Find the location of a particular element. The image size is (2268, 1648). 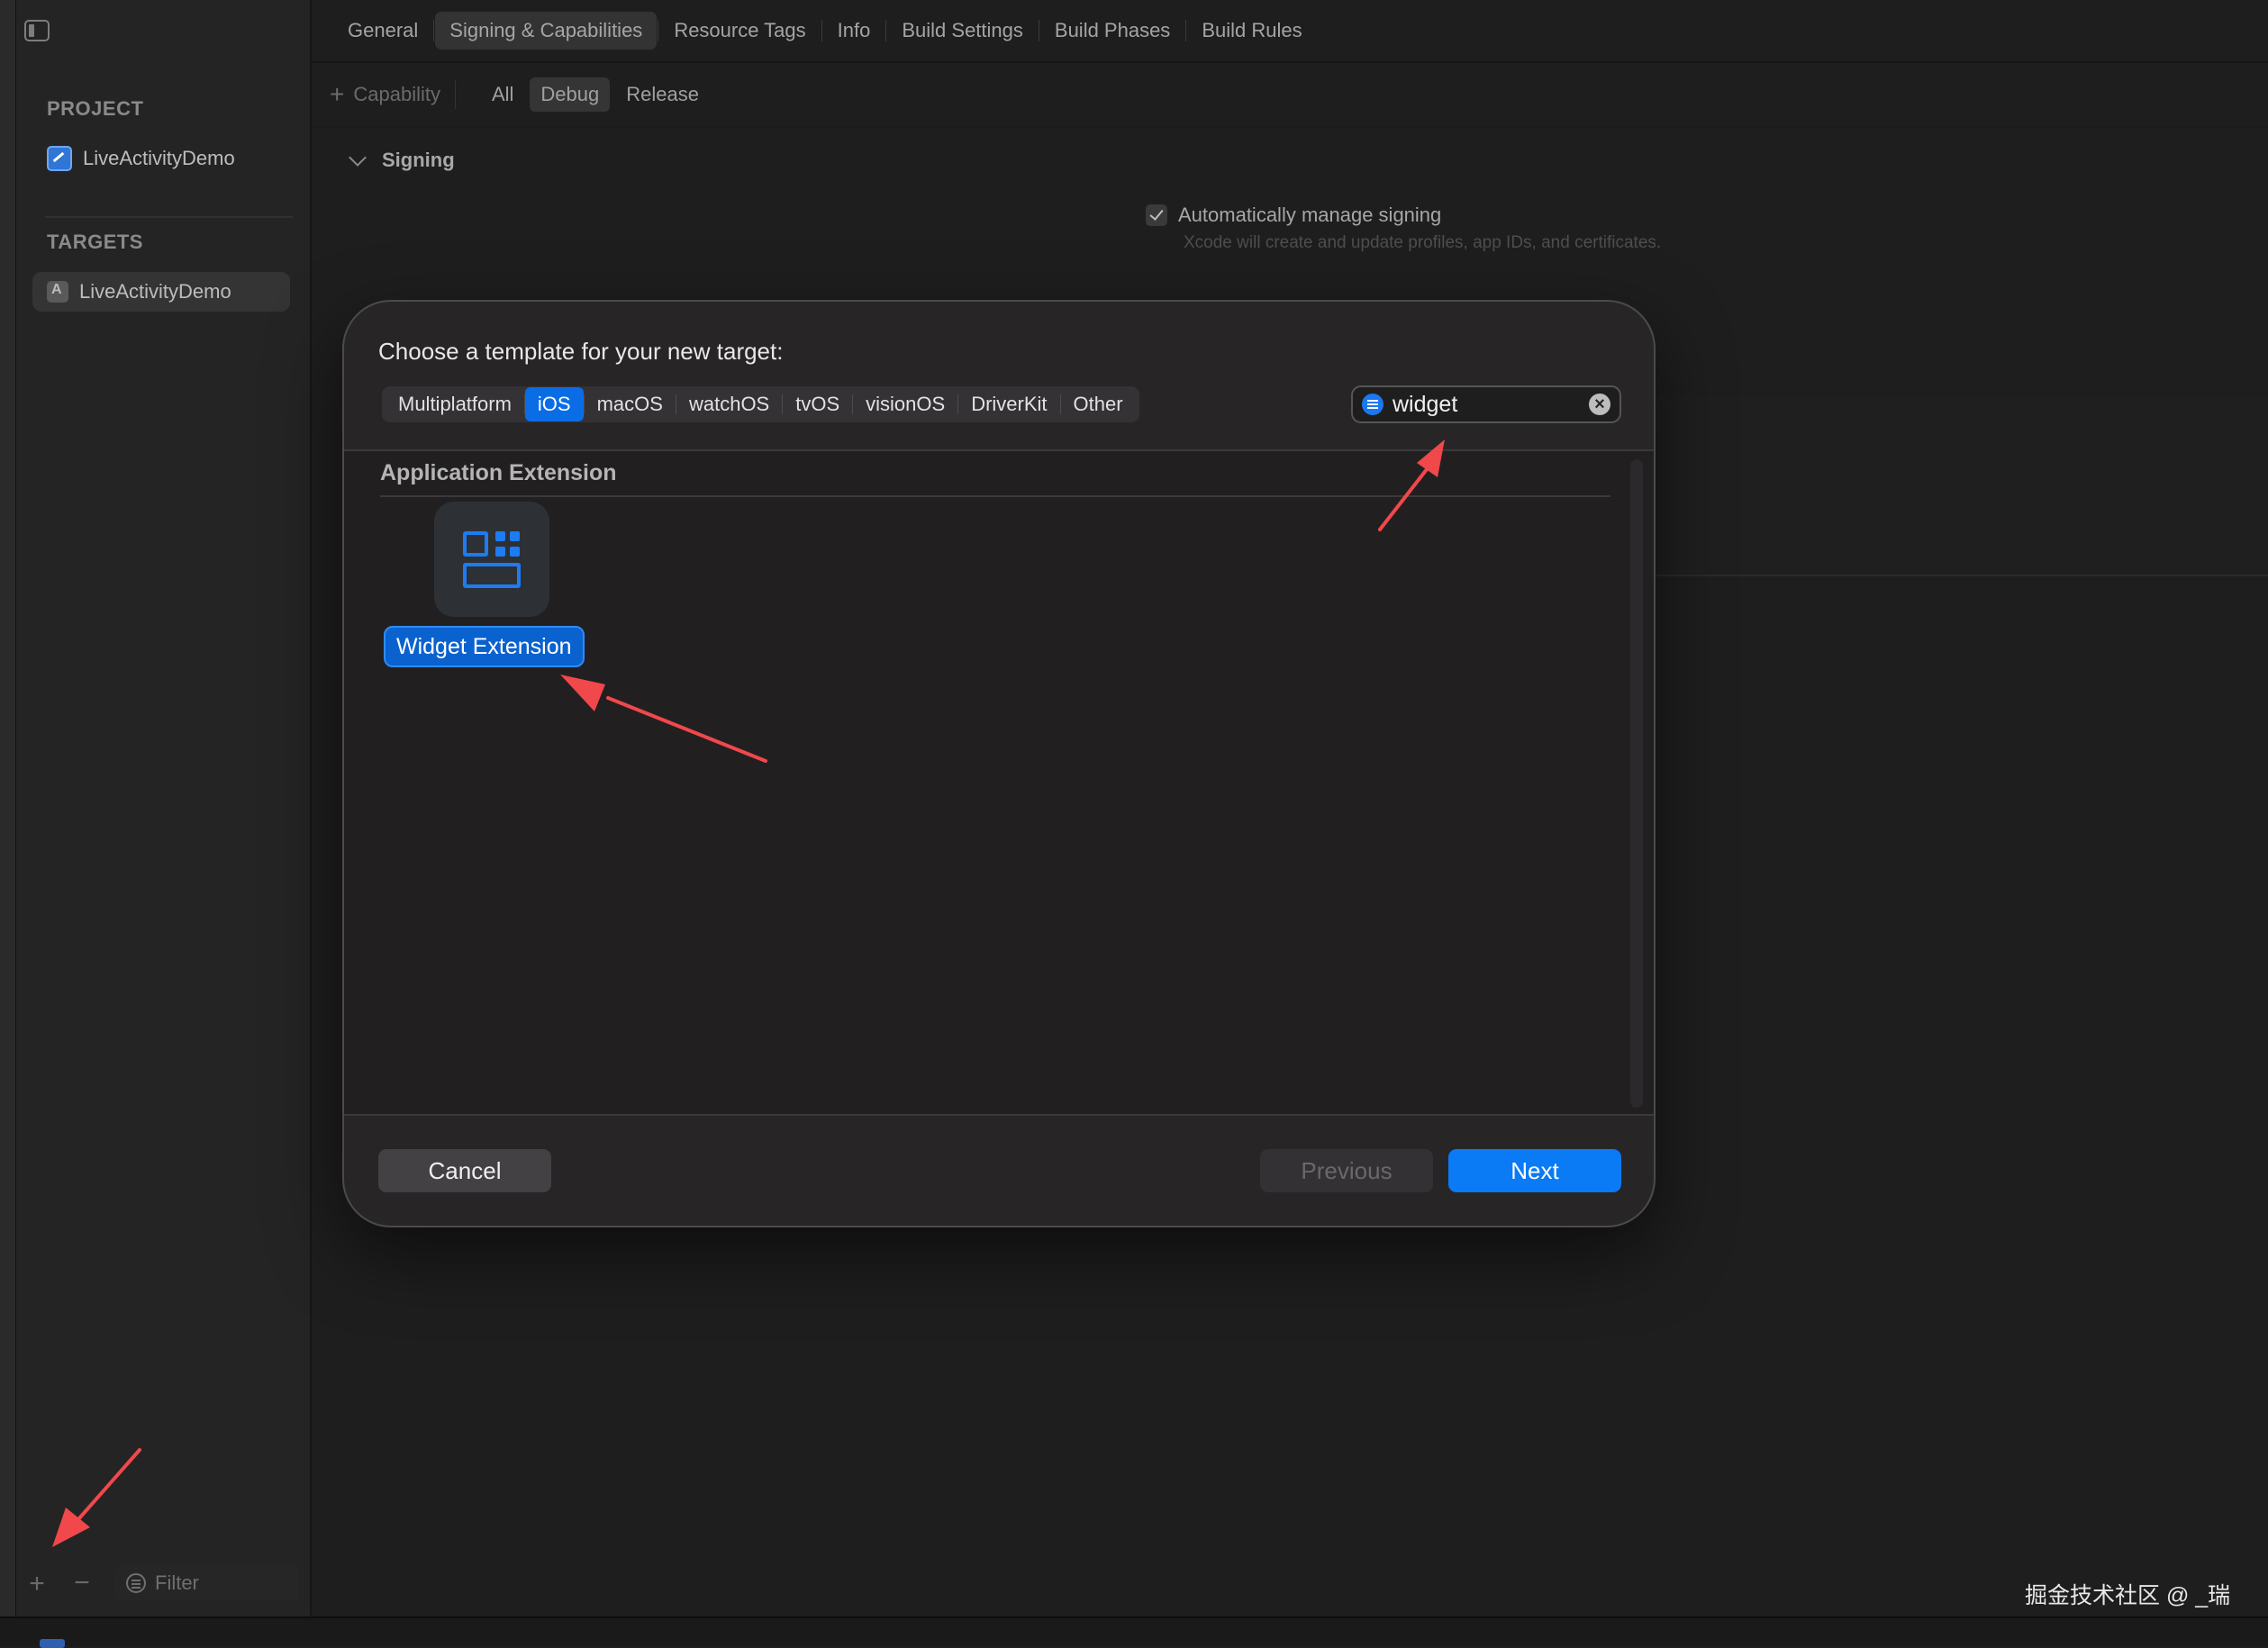

target-item-label: LiveActivityDemo is located at coordinates (155, 291).